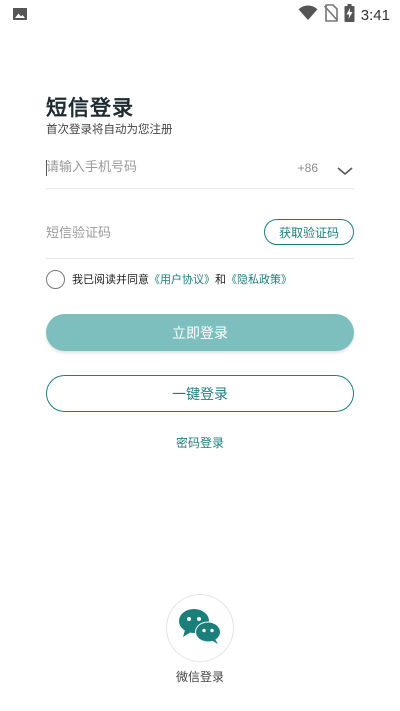 This screenshot has height=711, width=400. What do you see at coordinates (55, 279) in the screenshot?
I see `agreement-checkbox` at bounding box center [55, 279].